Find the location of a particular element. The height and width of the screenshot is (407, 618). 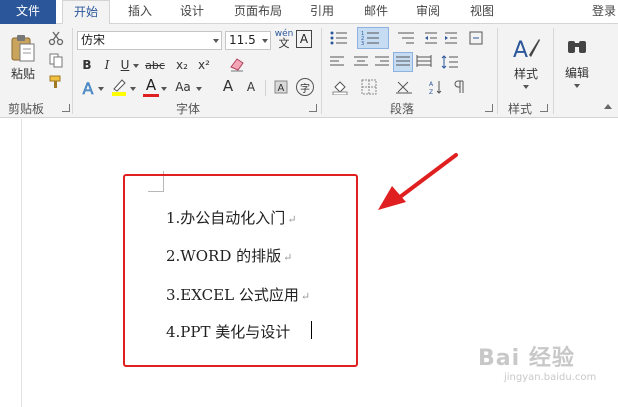

login-link: 登录 is located at coordinates (604, 12).